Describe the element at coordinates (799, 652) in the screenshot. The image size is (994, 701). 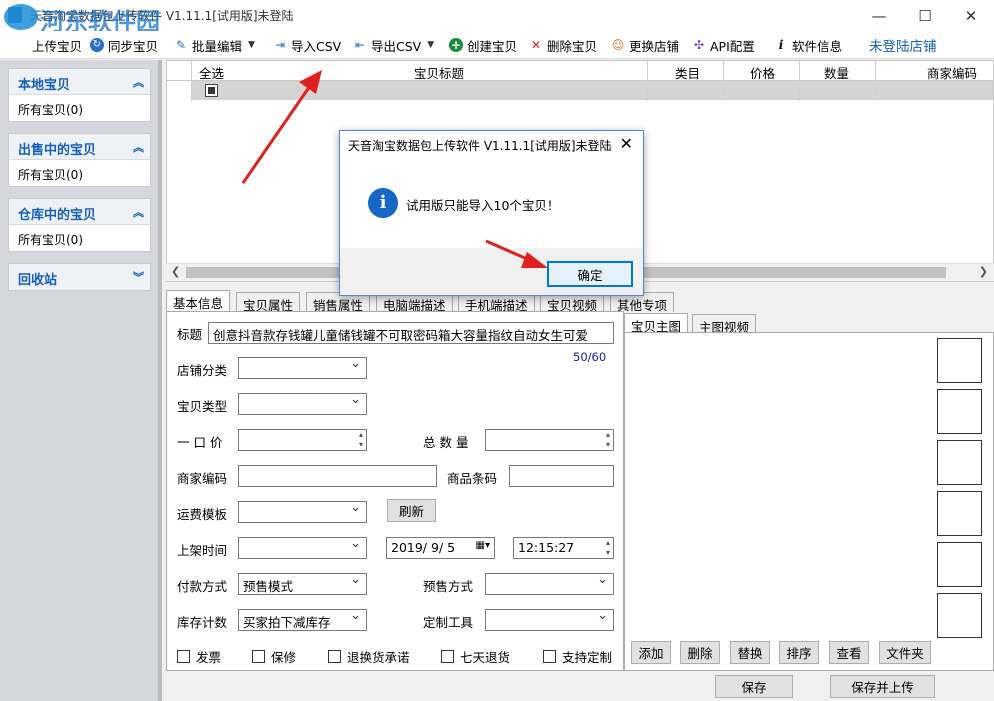
I see `sort-images-button: 排序` at that location.